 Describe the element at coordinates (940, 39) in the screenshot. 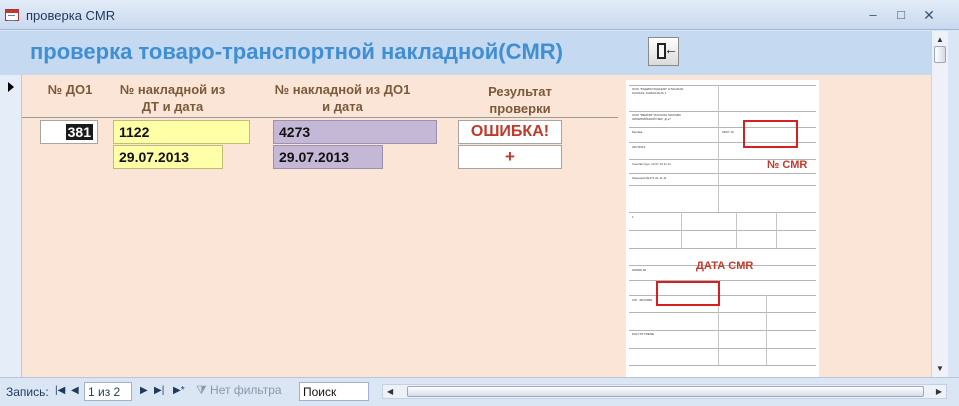

I see `scroll-up-icon: ▲` at that location.